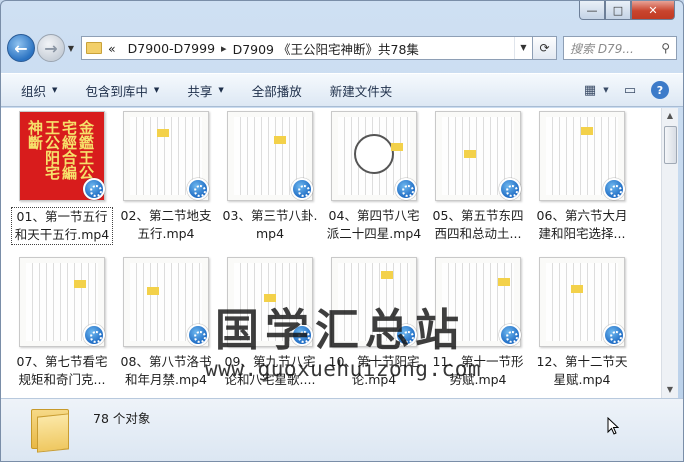 Image resolution: width=684 pixels, height=462 pixels. I want to click on search-icon: ⚲, so click(665, 48).